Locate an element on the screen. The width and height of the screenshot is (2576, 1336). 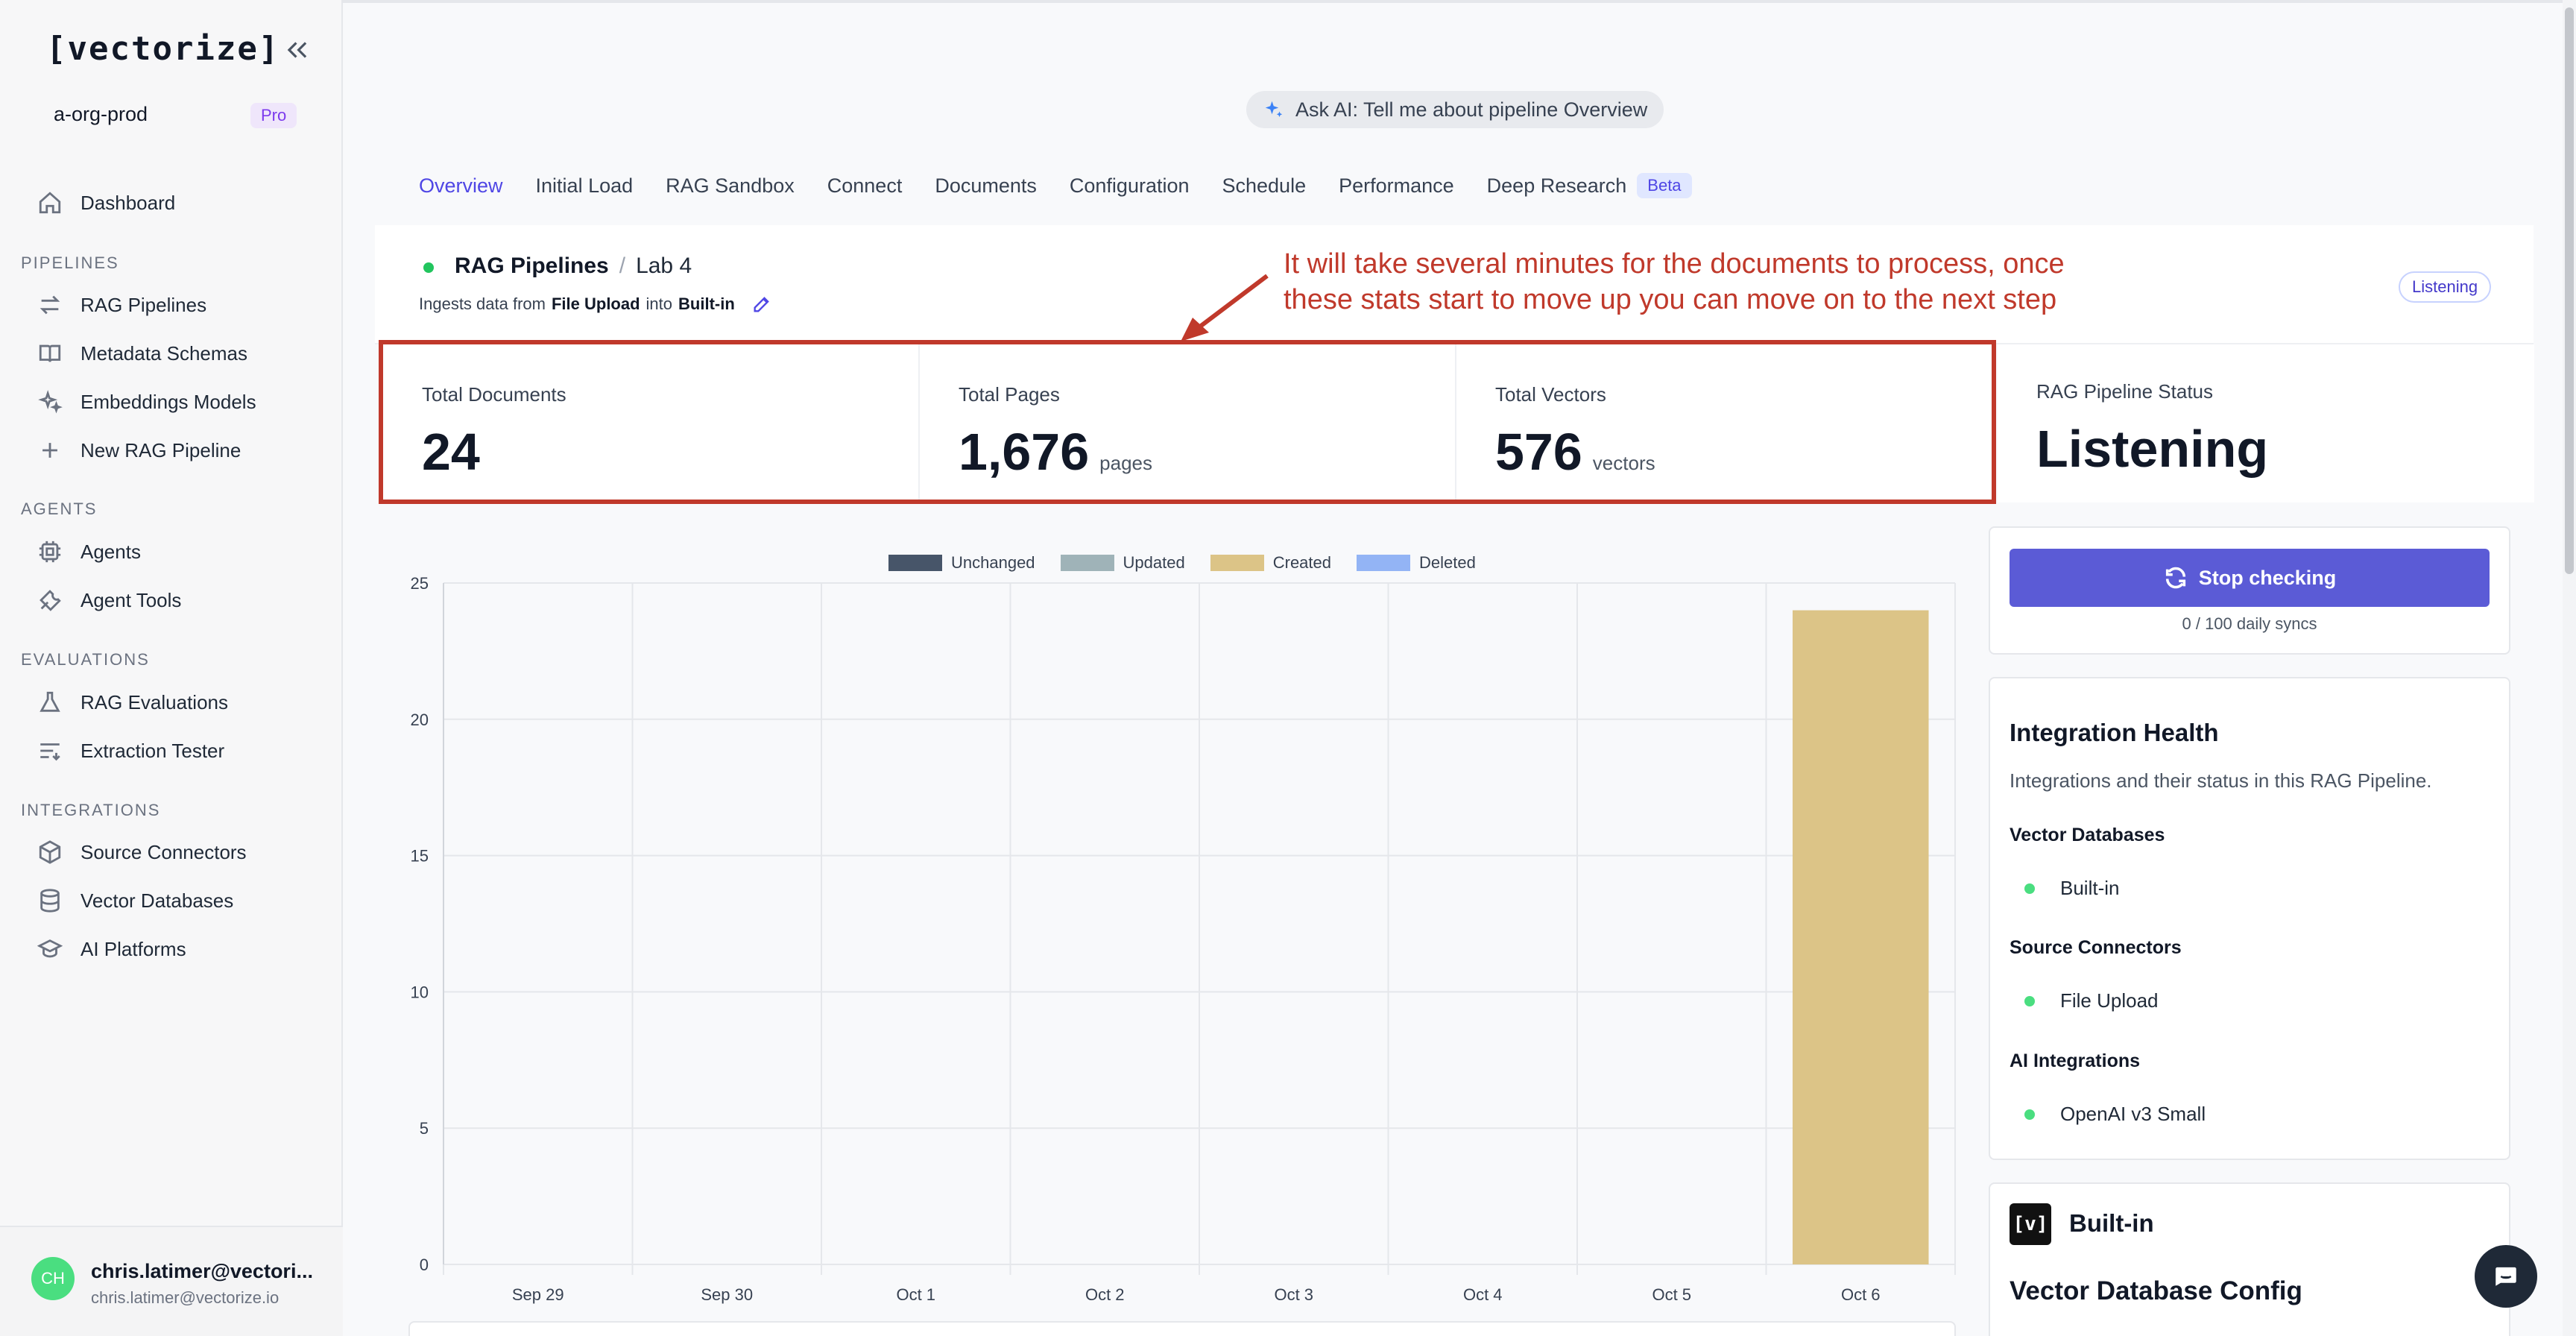
integration-label: Built-in is located at coordinates (2090, 888).